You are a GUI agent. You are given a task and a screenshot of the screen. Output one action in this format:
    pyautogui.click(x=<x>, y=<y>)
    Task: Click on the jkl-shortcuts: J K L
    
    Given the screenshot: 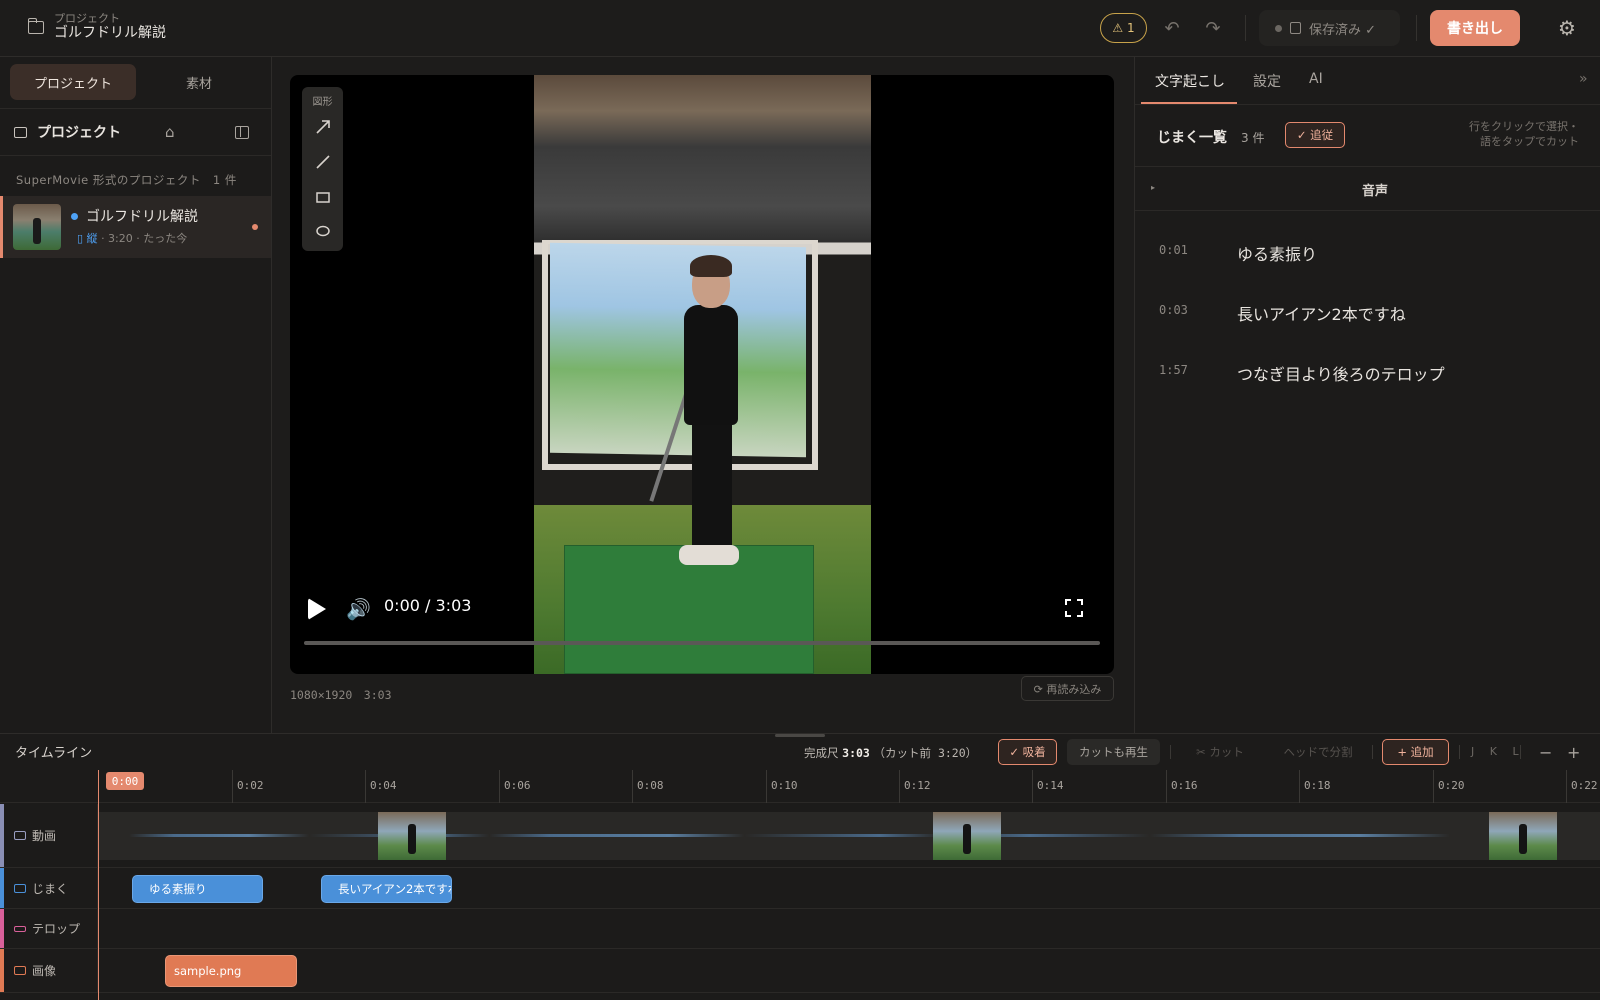 What is the action you would take?
    pyautogui.click(x=1498, y=751)
    